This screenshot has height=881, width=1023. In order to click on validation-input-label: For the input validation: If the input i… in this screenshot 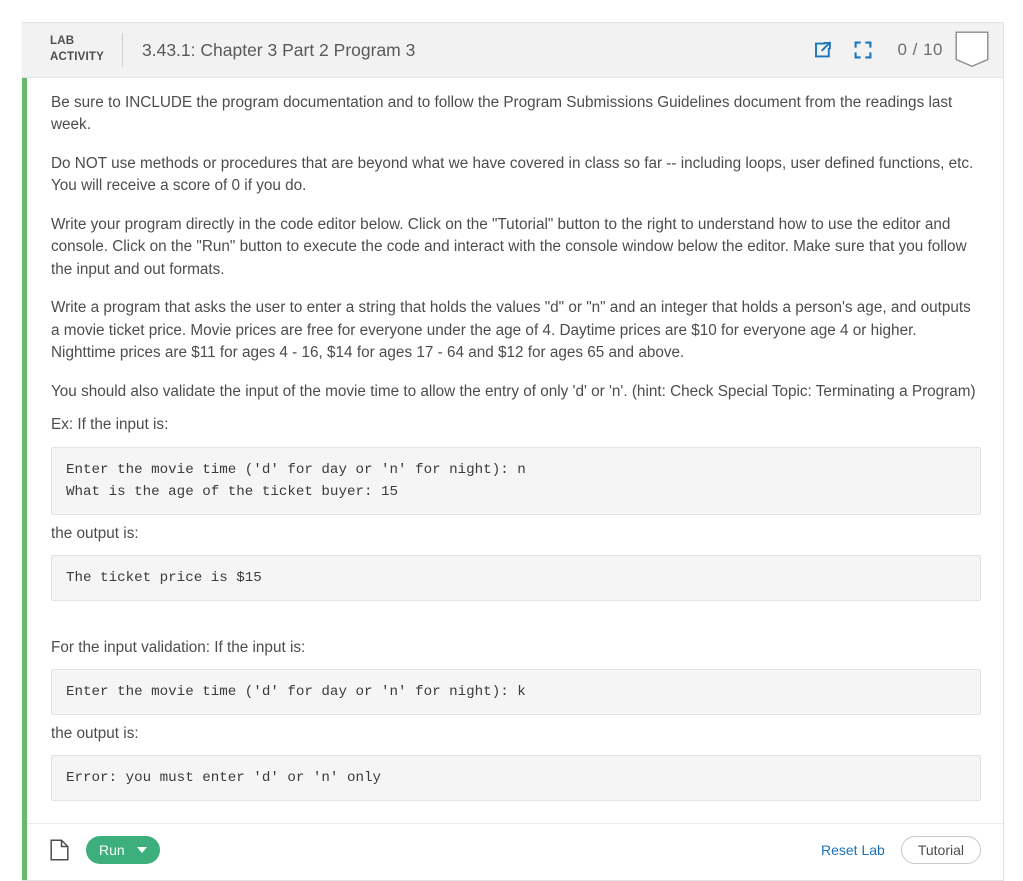, I will do `click(178, 647)`.